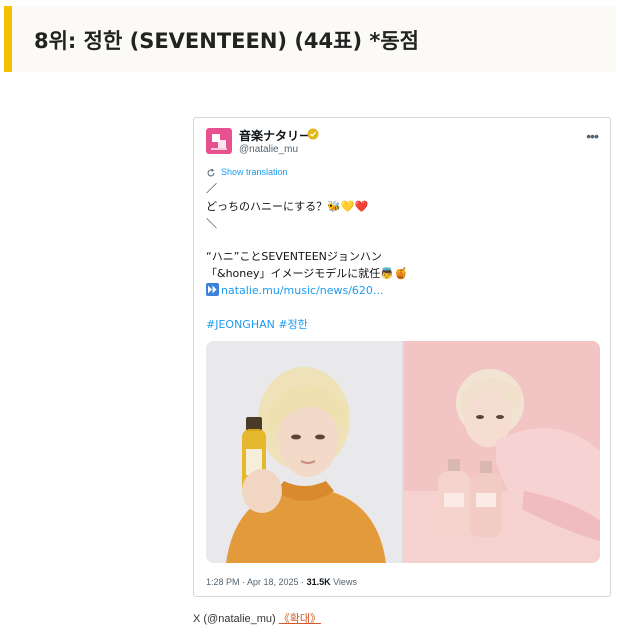 The image size is (620, 635). Describe the element at coordinates (592, 136) in the screenshot. I see `more-options-icon: •••` at that location.